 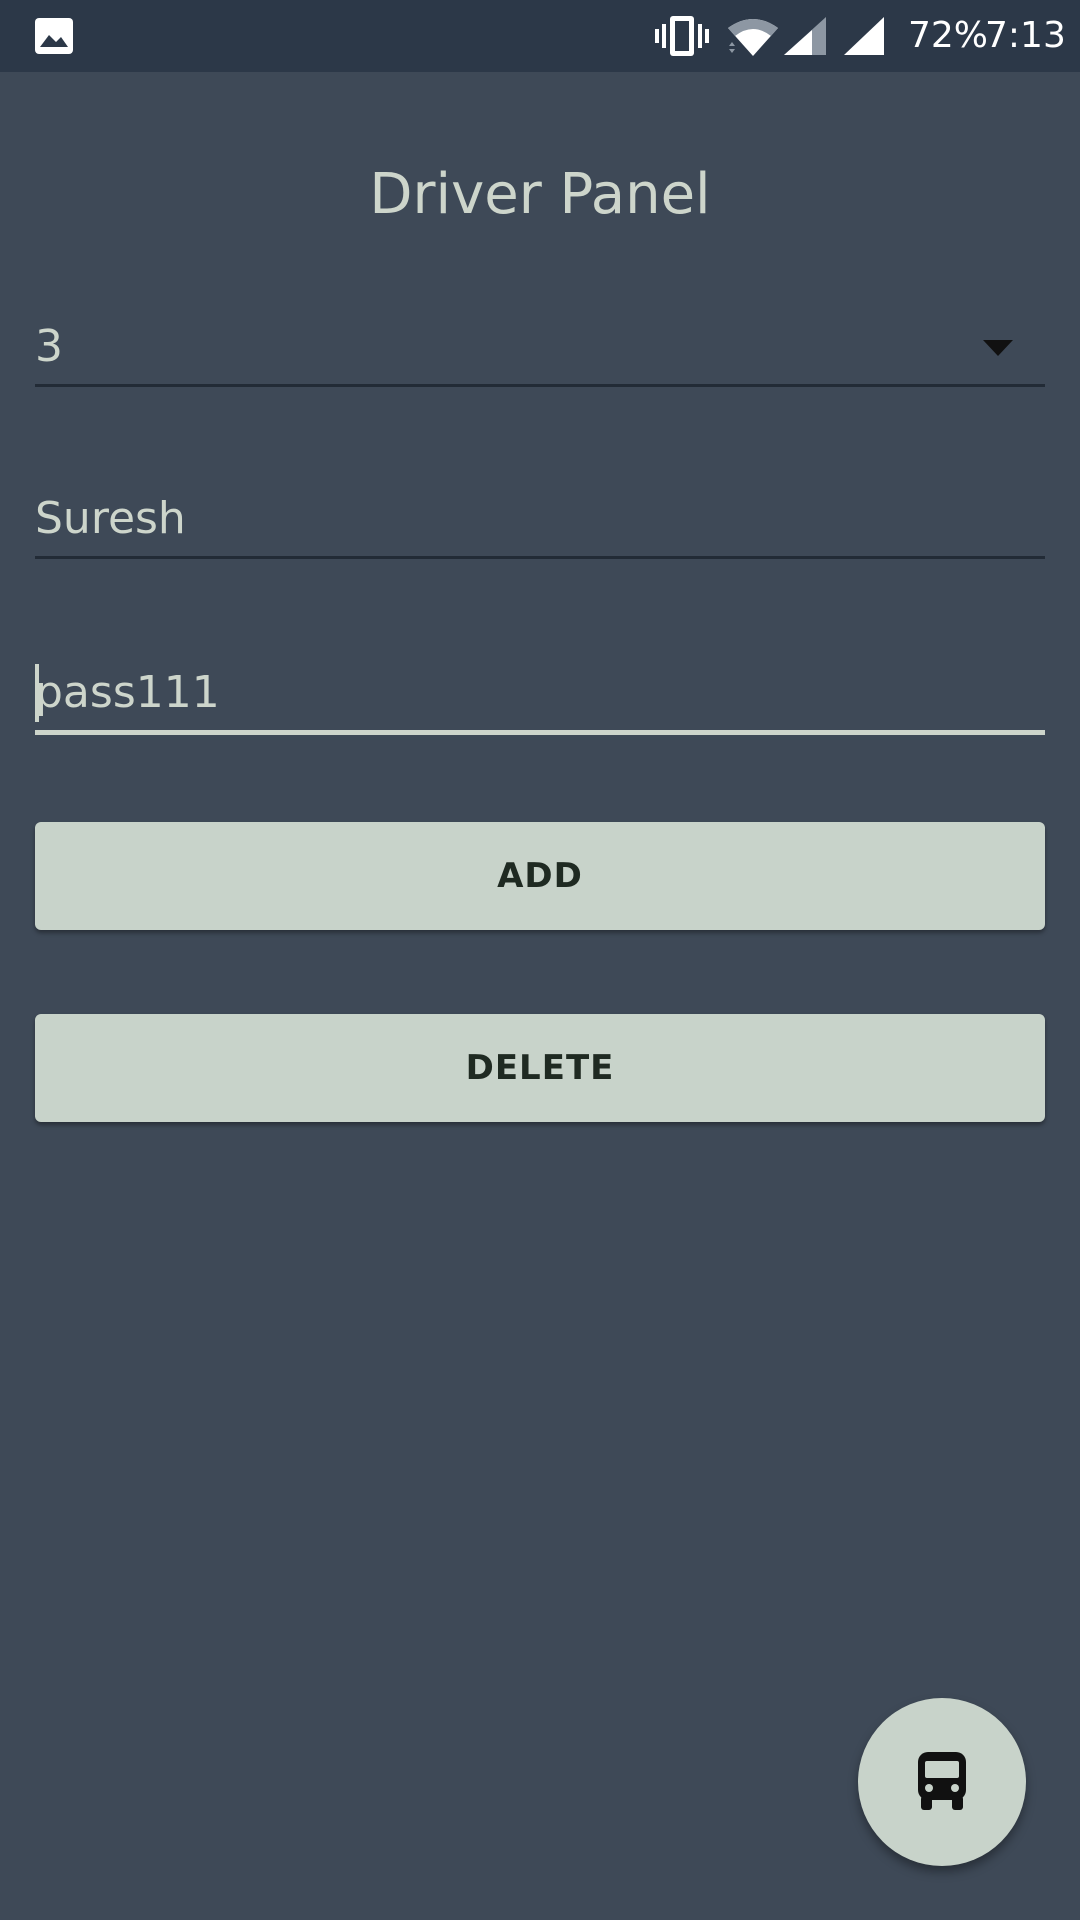 I want to click on password-value: pass111, so click(x=127, y=692).